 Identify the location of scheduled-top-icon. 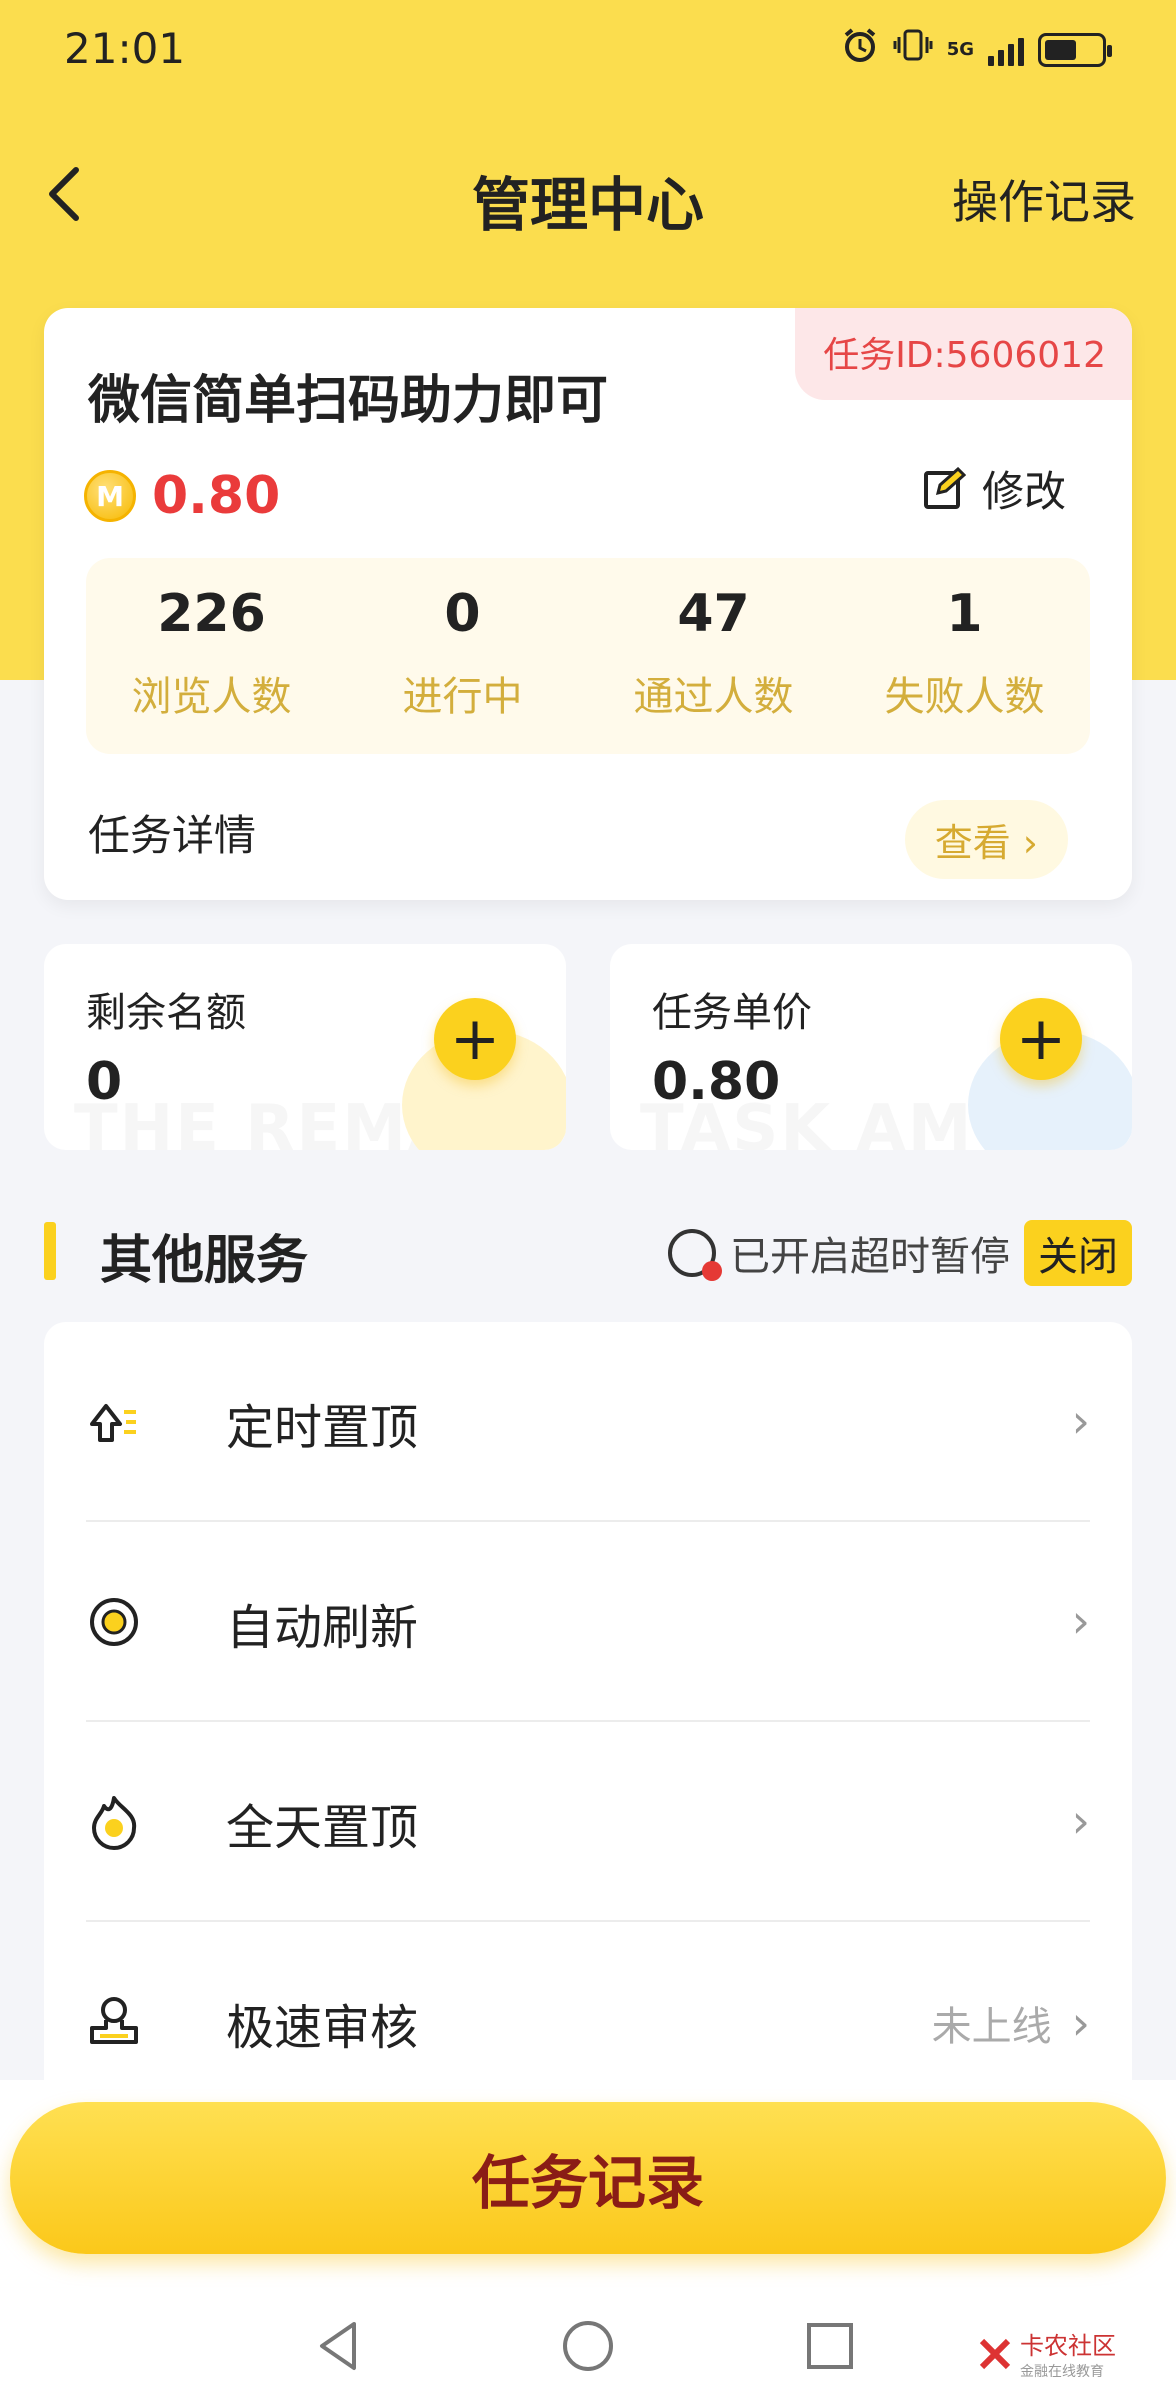
(113, 1423).